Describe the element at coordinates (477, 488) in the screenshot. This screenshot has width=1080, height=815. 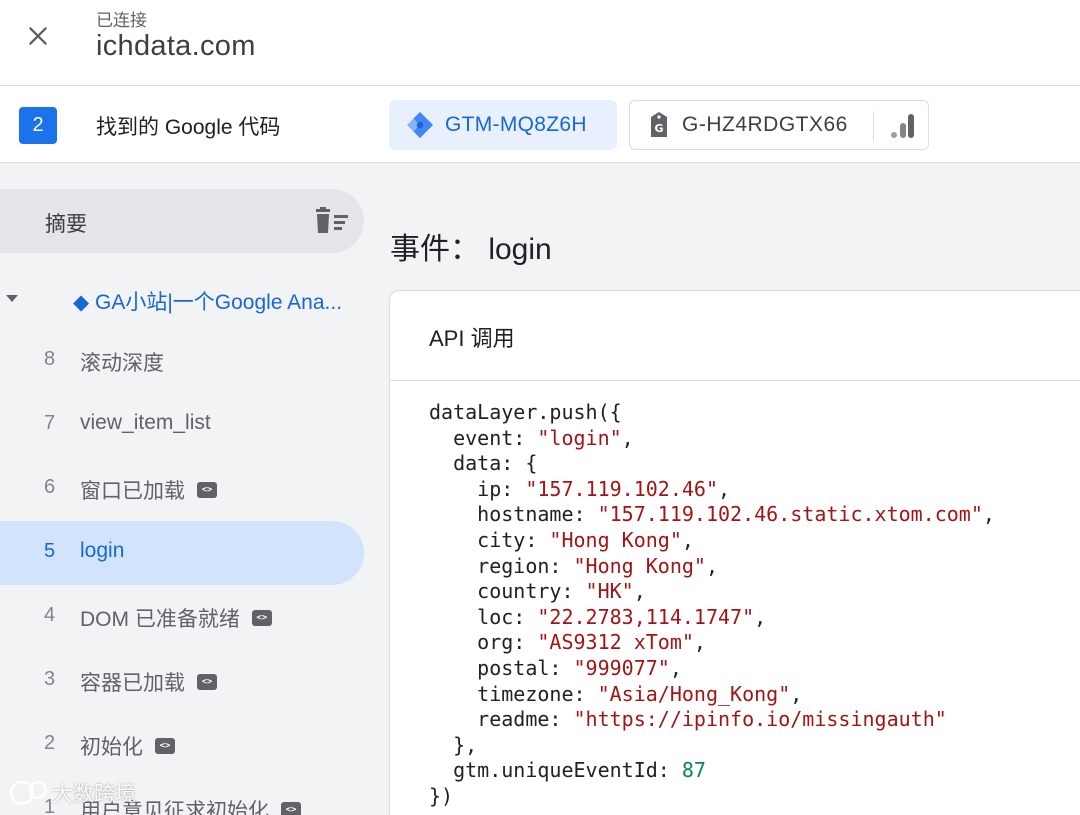
I see `code-text: ip:` at that location.